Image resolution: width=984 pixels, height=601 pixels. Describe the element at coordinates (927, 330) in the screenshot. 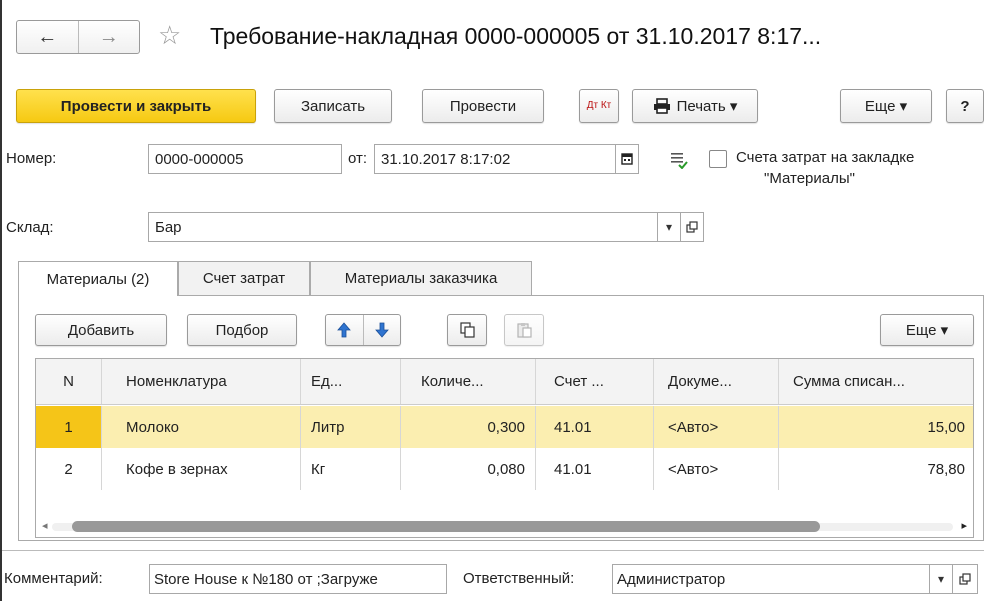

I see `table-more-button: Еще ▾` at that location.